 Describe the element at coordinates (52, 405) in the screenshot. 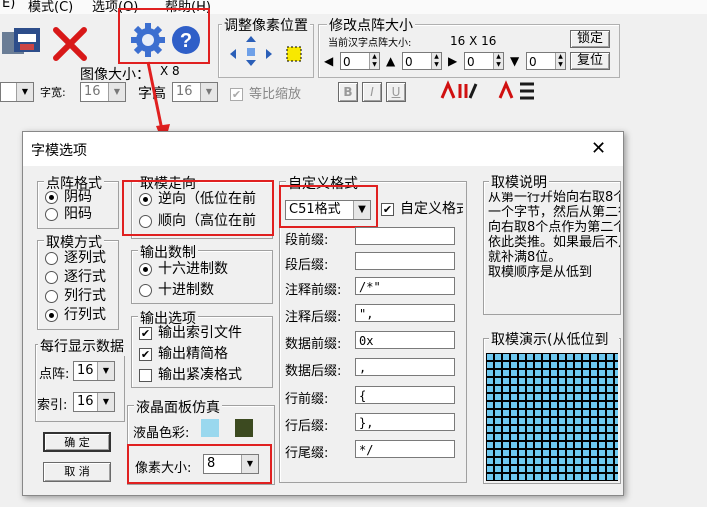

I see `index-count-label: 索引:` at that location.